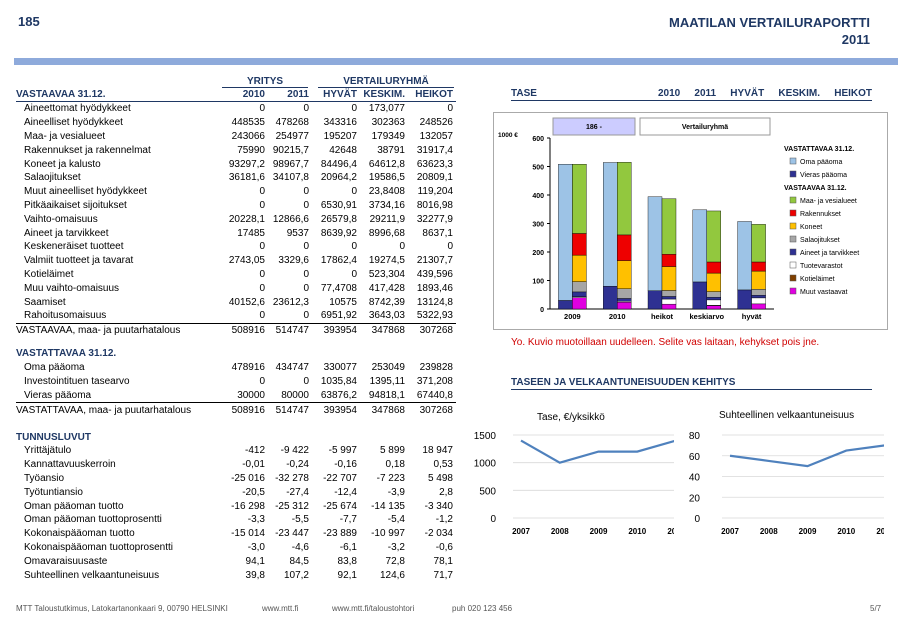 The height and width of the screenshot is (619, 906). I want to click on row-value: 254977, so click(292, 136).